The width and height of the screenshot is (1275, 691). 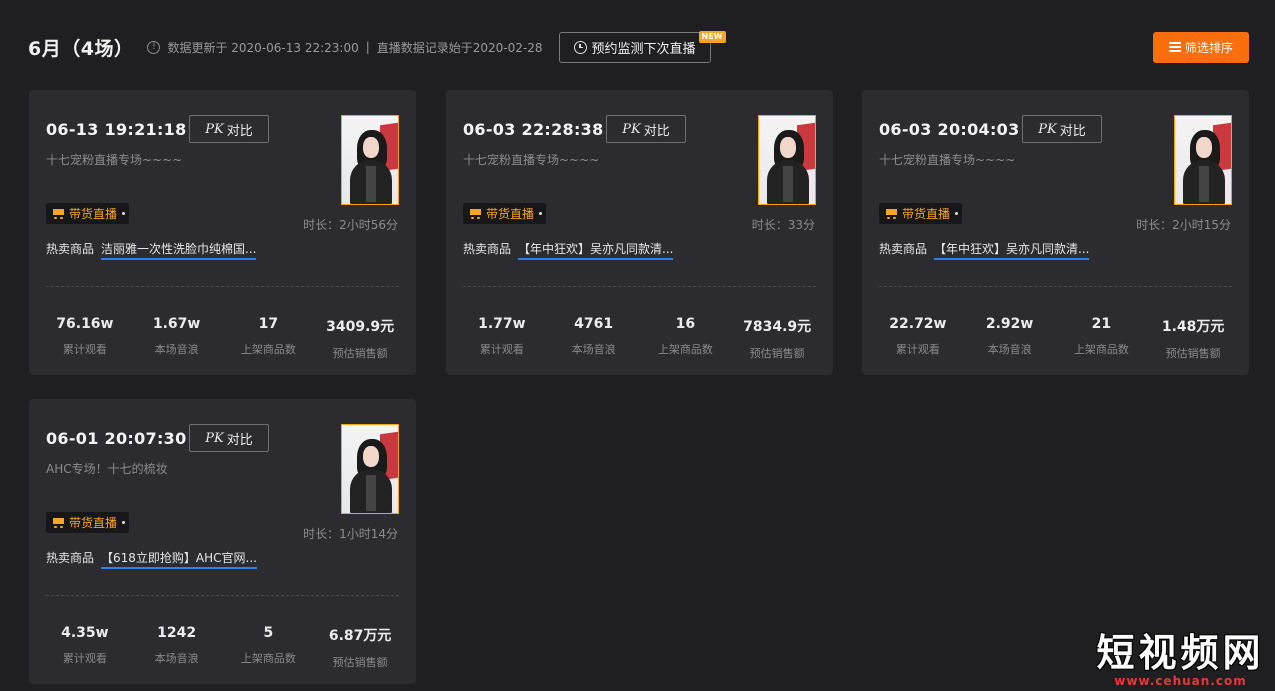 I want to click on site-watermark: 短视频网 www.cehuan.com, so click(x=1180, y=660).